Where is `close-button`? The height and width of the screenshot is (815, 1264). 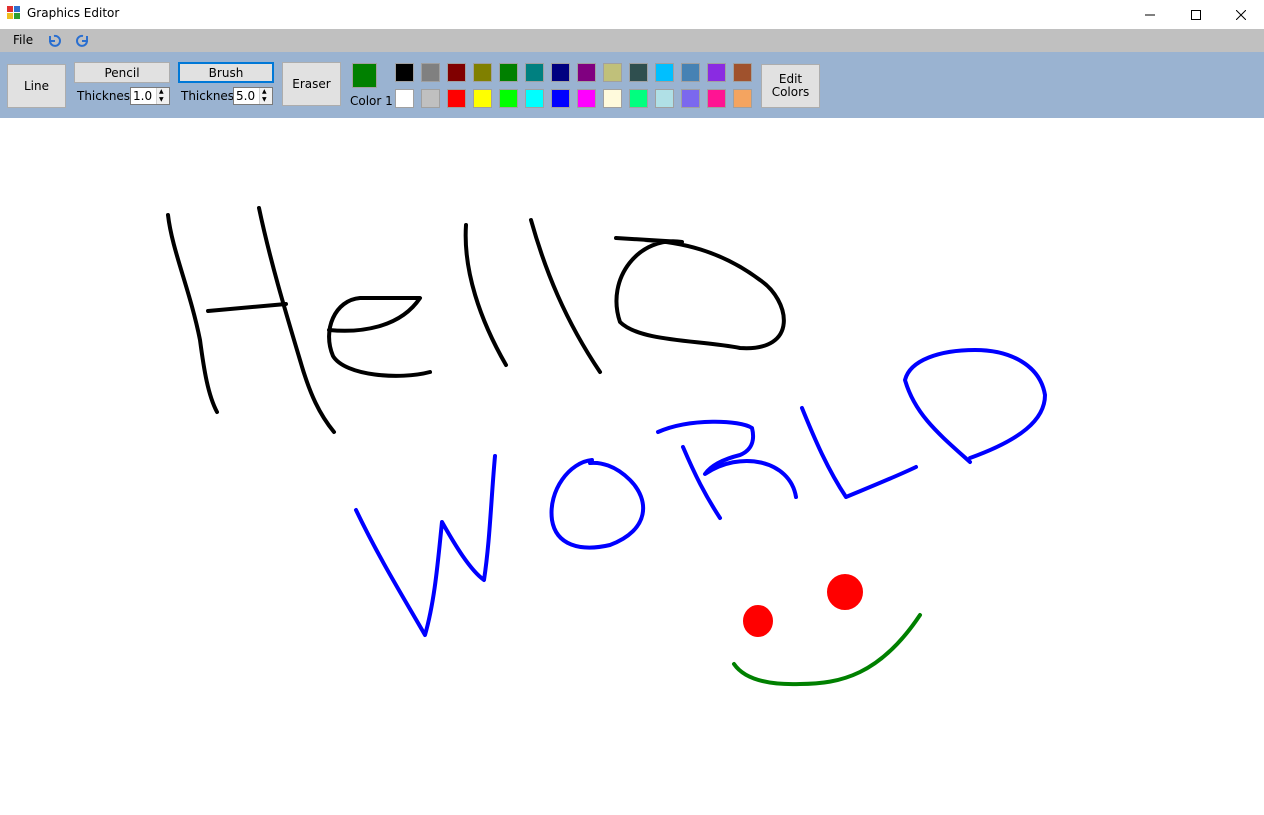 close-button is located at coordinates (1241, 14).